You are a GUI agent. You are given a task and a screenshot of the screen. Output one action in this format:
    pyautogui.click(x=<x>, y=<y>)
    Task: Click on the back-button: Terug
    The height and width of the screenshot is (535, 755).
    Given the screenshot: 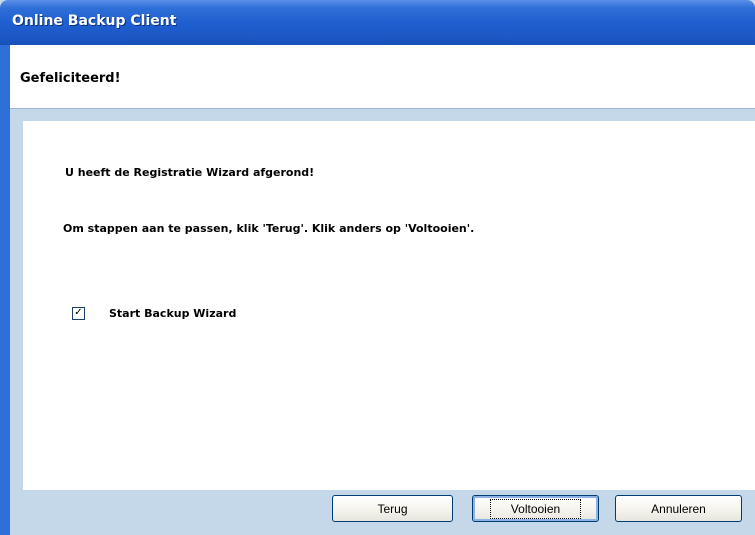 What is the action you would take?
    pyautogui.click(x=392, y=508)
    